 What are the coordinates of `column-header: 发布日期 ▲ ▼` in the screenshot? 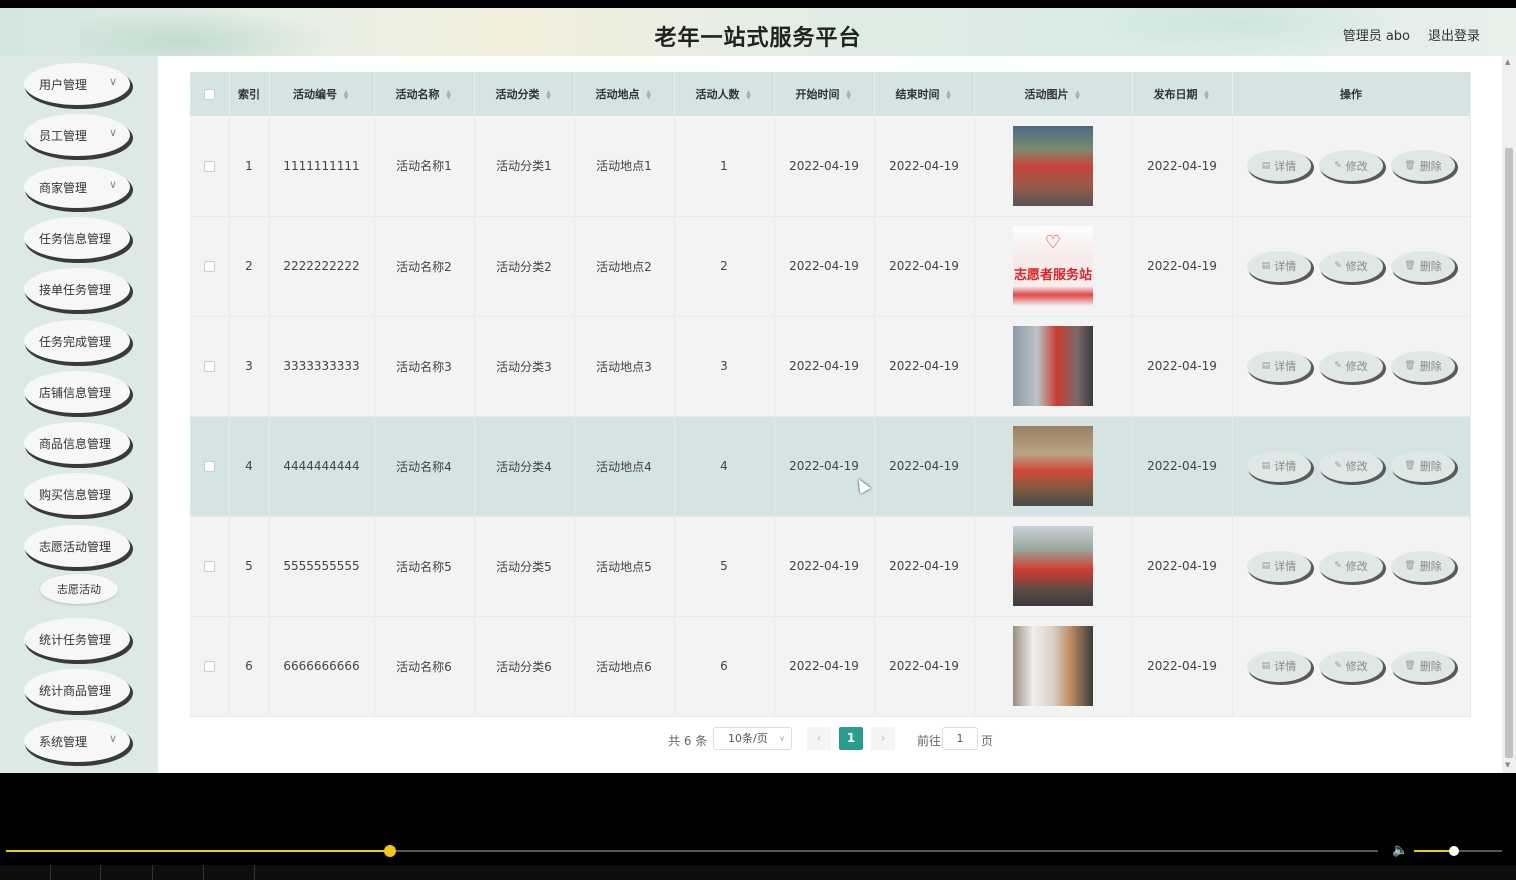 It's located at (1182, 94).